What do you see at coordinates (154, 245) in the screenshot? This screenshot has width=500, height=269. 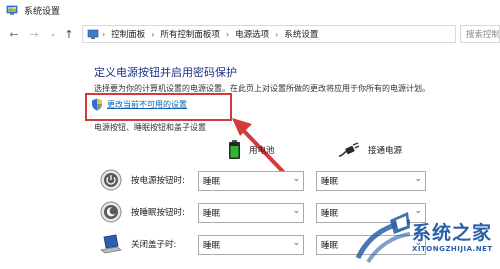 I see `lid-close-label: 关闭盖子时:` at bounding box center [154, 245].